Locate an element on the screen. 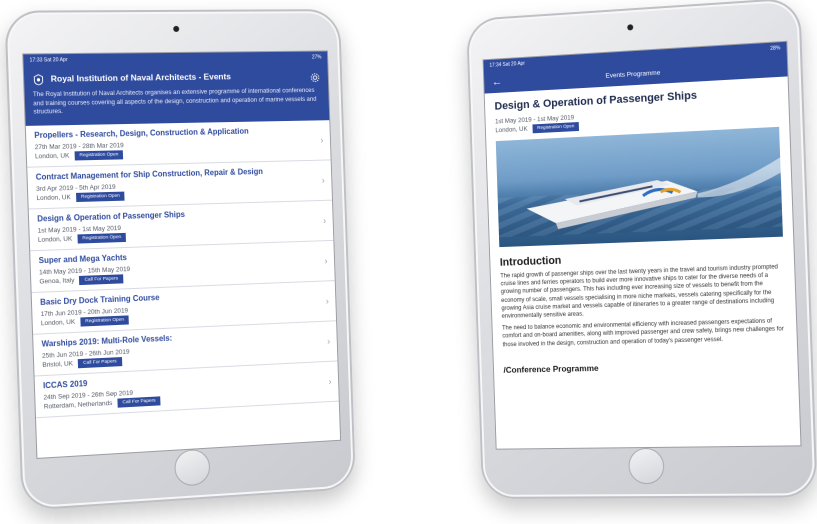 The image size is (817, 524). event-location: Genoa, Italy is located at coordinates (57, 281).